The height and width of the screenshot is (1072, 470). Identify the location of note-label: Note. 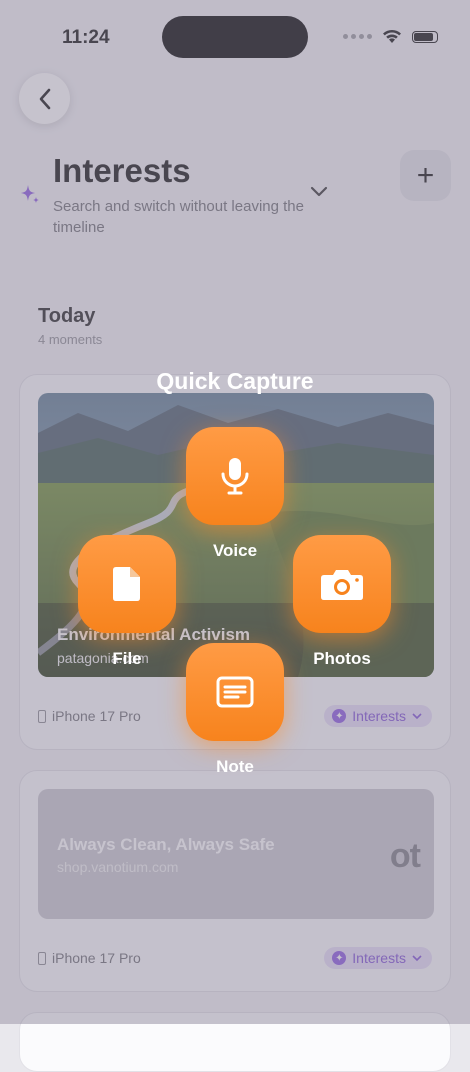
(235, 766).